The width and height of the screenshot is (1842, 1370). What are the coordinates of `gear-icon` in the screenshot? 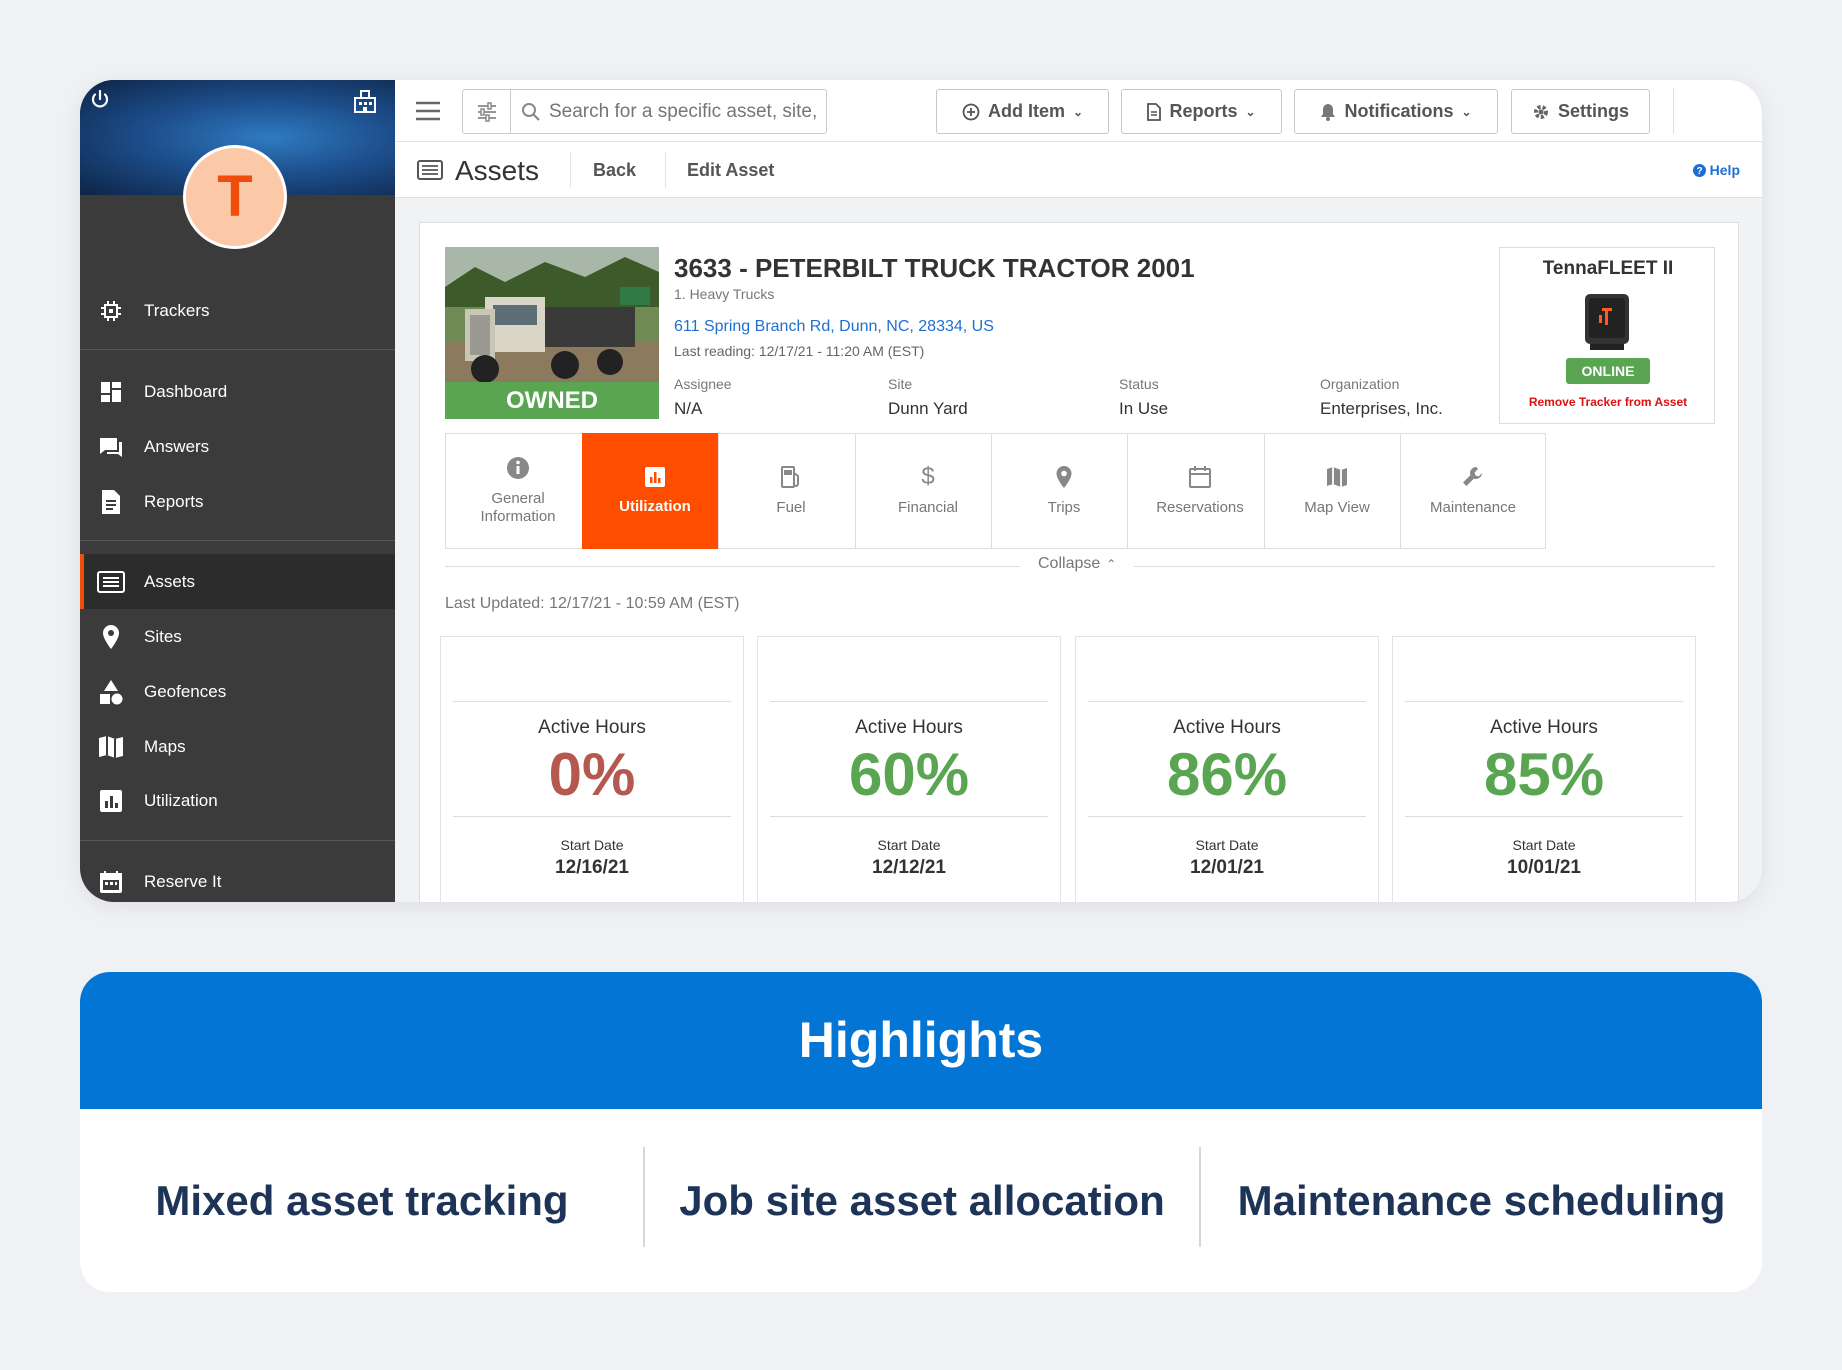 It's located at (1540, 111).